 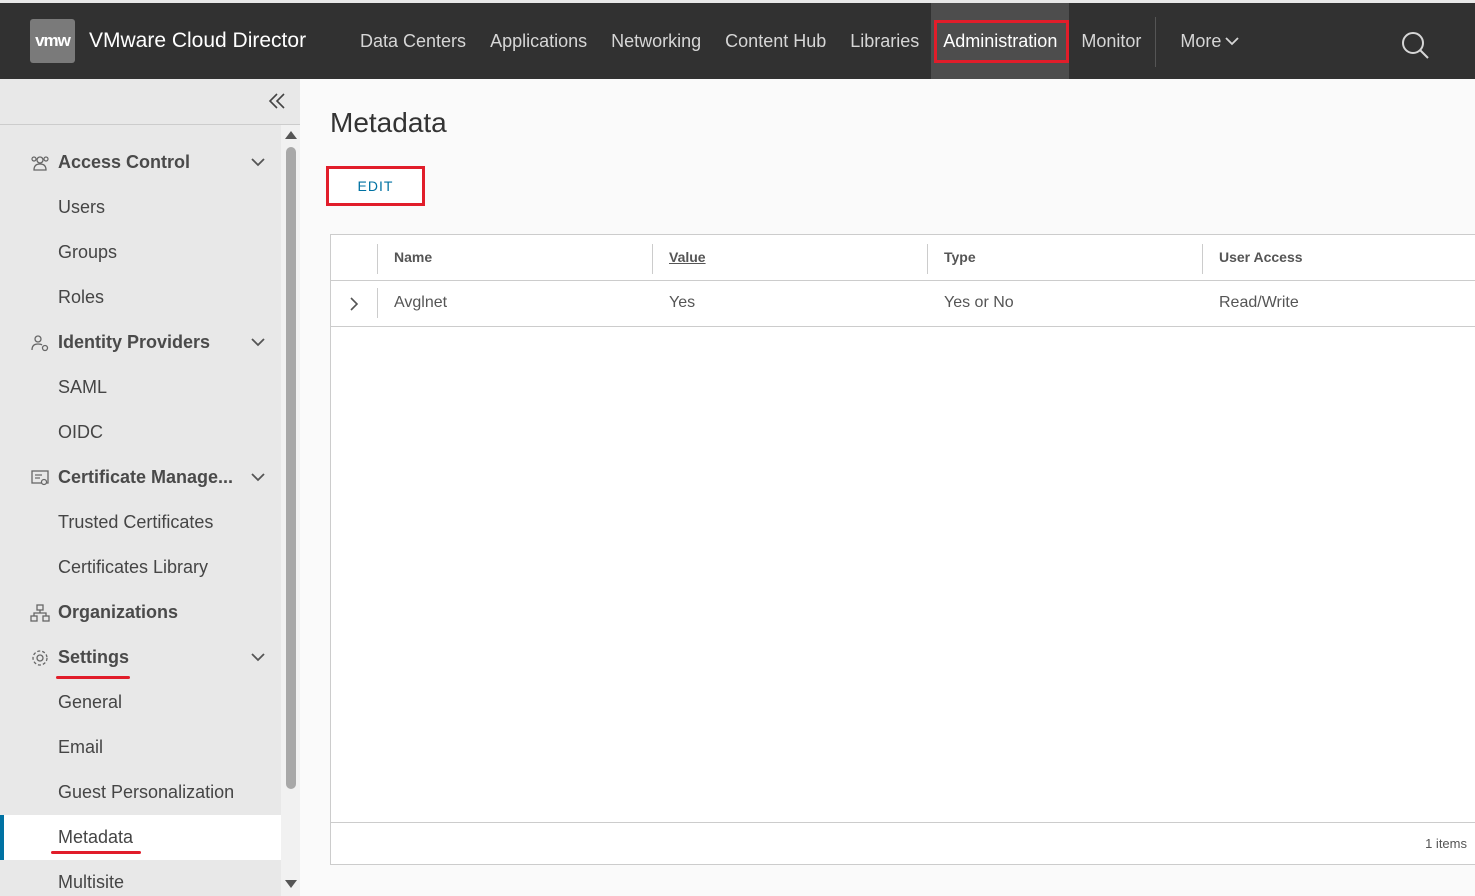 I want to click on sidebar-item-label: SAML, so click(x=83, y=387).